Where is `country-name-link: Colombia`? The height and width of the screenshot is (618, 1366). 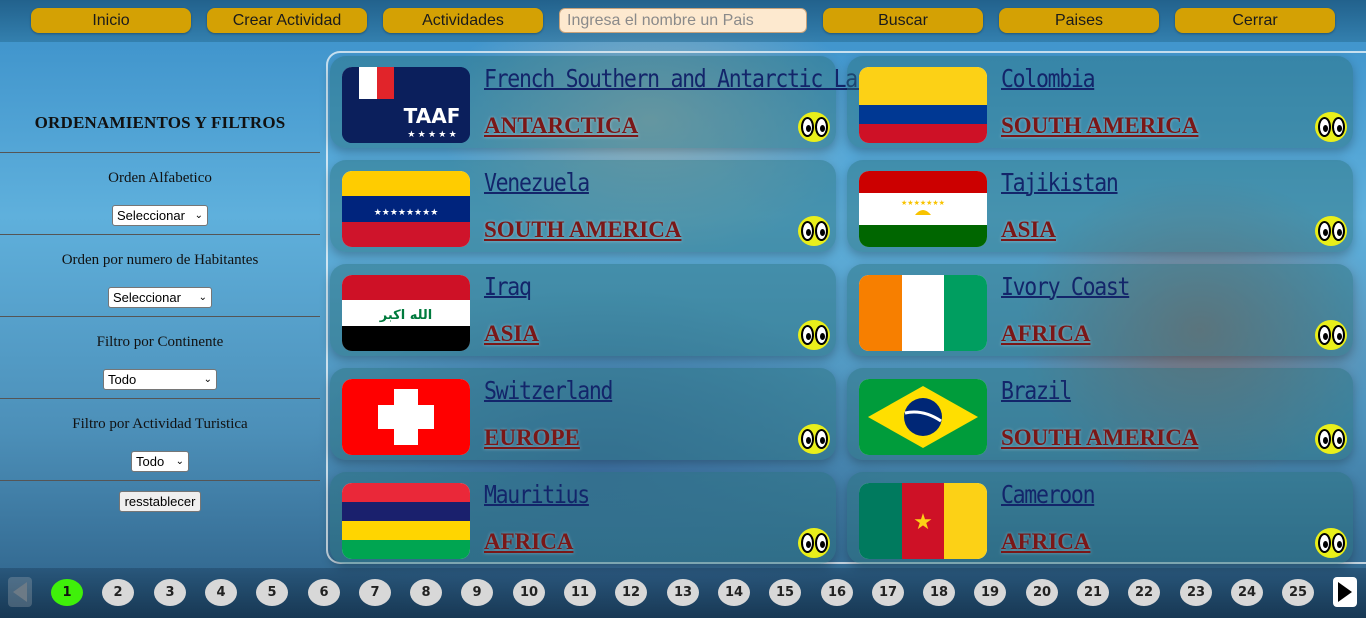
country-name-link: Colombia is located at coordinates (1048, 78).